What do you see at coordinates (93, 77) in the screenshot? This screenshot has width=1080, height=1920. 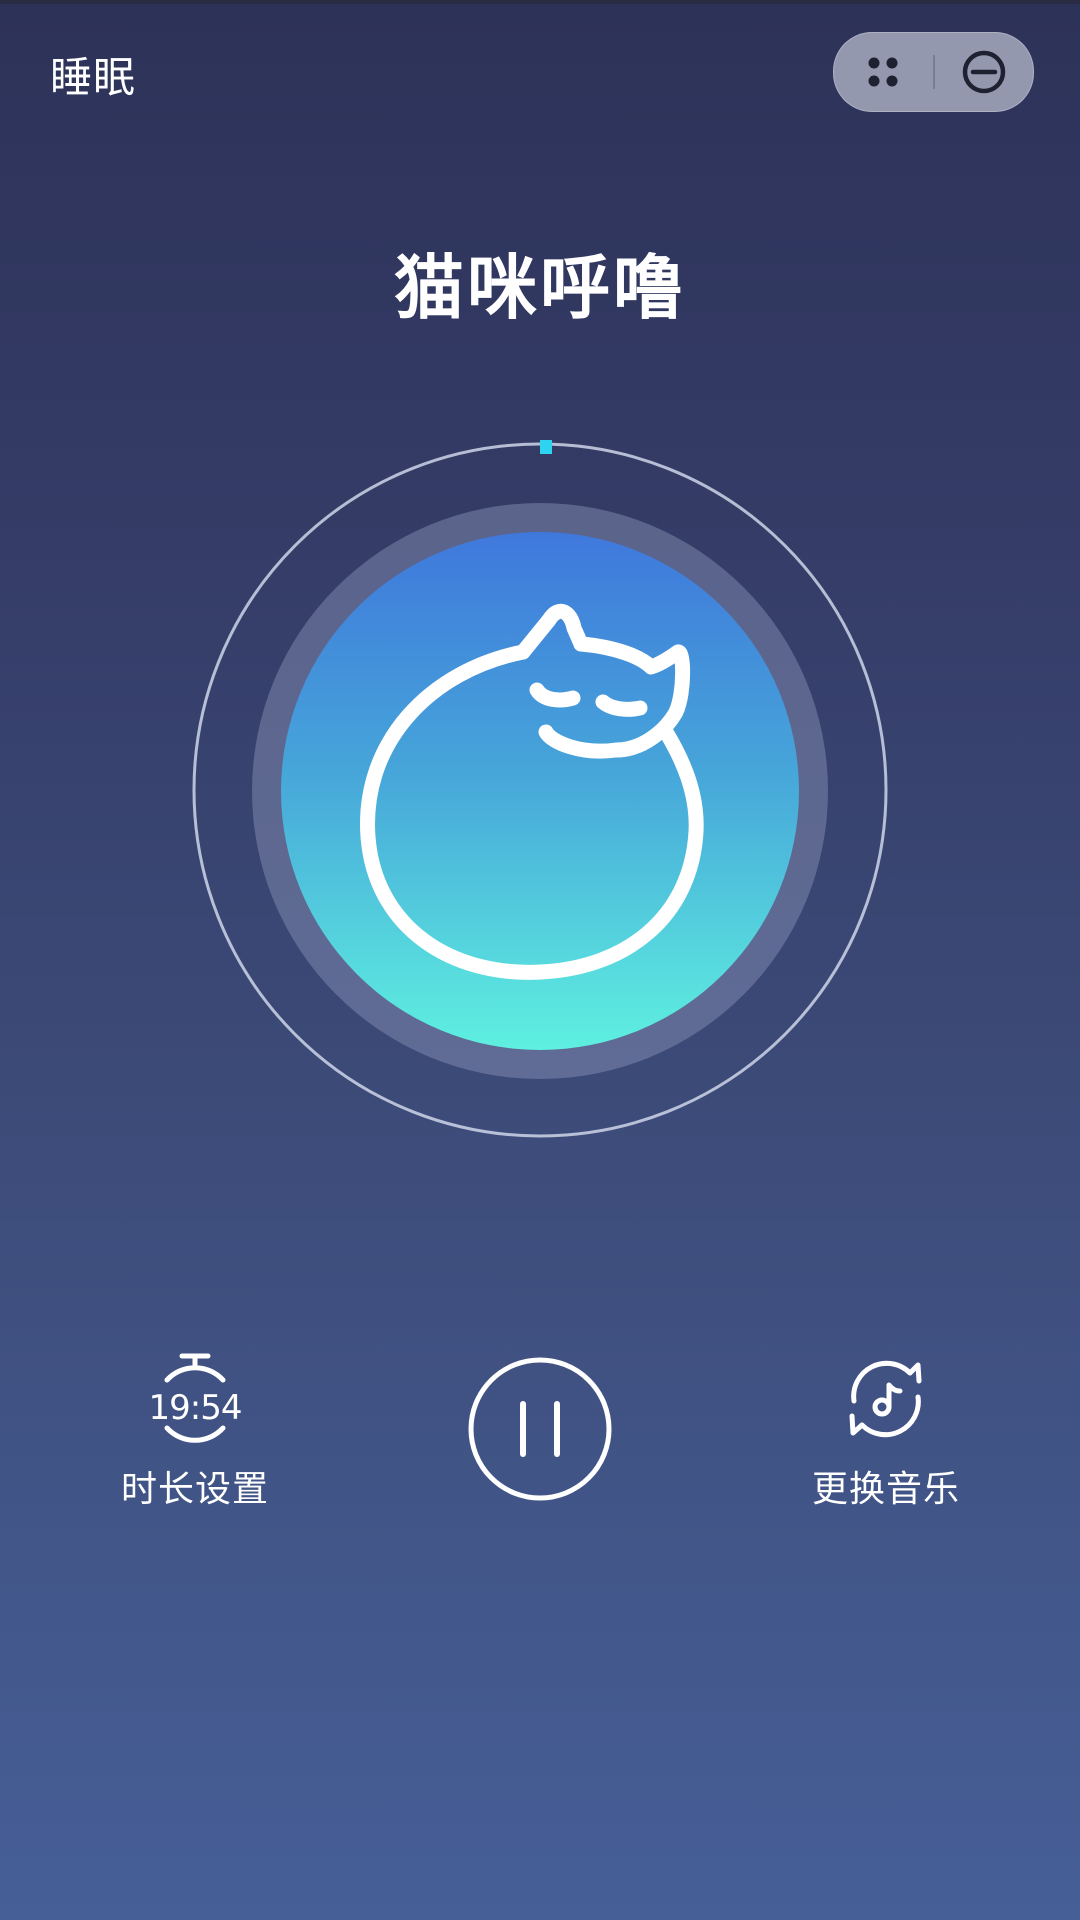 I see `page-title: 睡眠` at bounding box center [93, 77].